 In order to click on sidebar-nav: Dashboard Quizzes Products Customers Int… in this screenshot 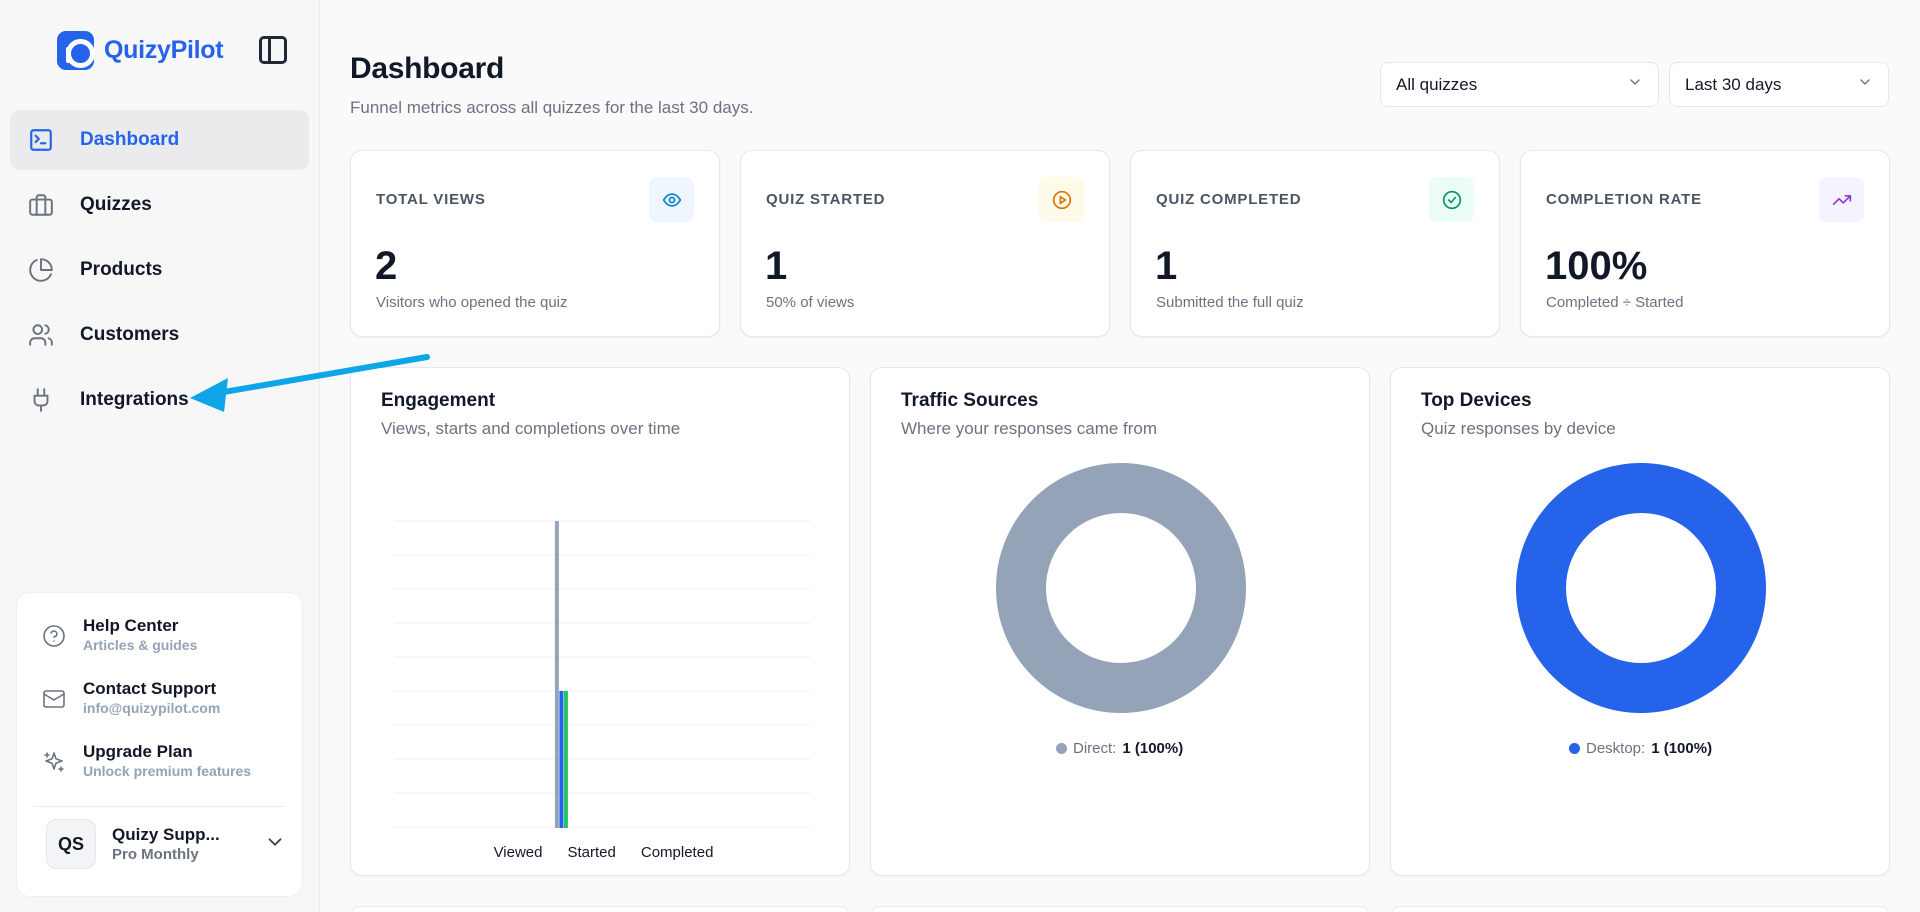, I will do `click(159, 272)`.